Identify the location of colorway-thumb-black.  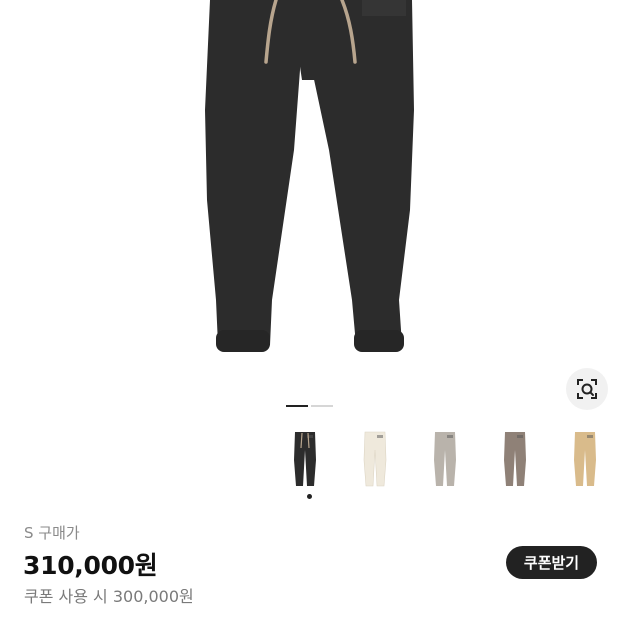
(305, 460).